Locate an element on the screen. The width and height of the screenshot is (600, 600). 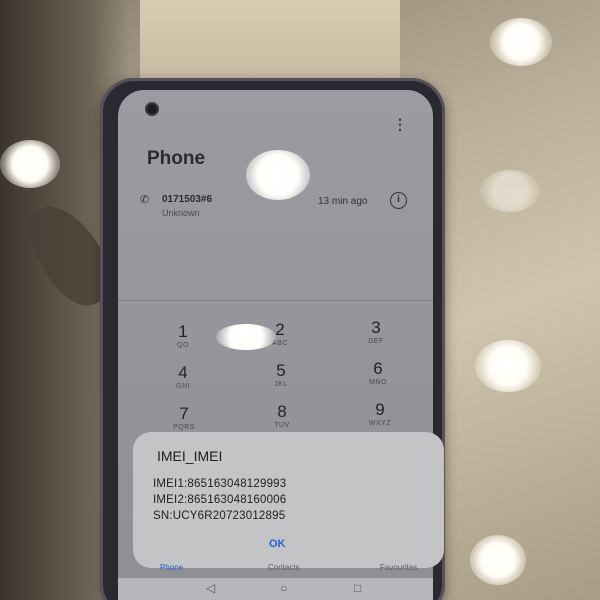
key-letters: JKL is located at coordinates (281, 384).